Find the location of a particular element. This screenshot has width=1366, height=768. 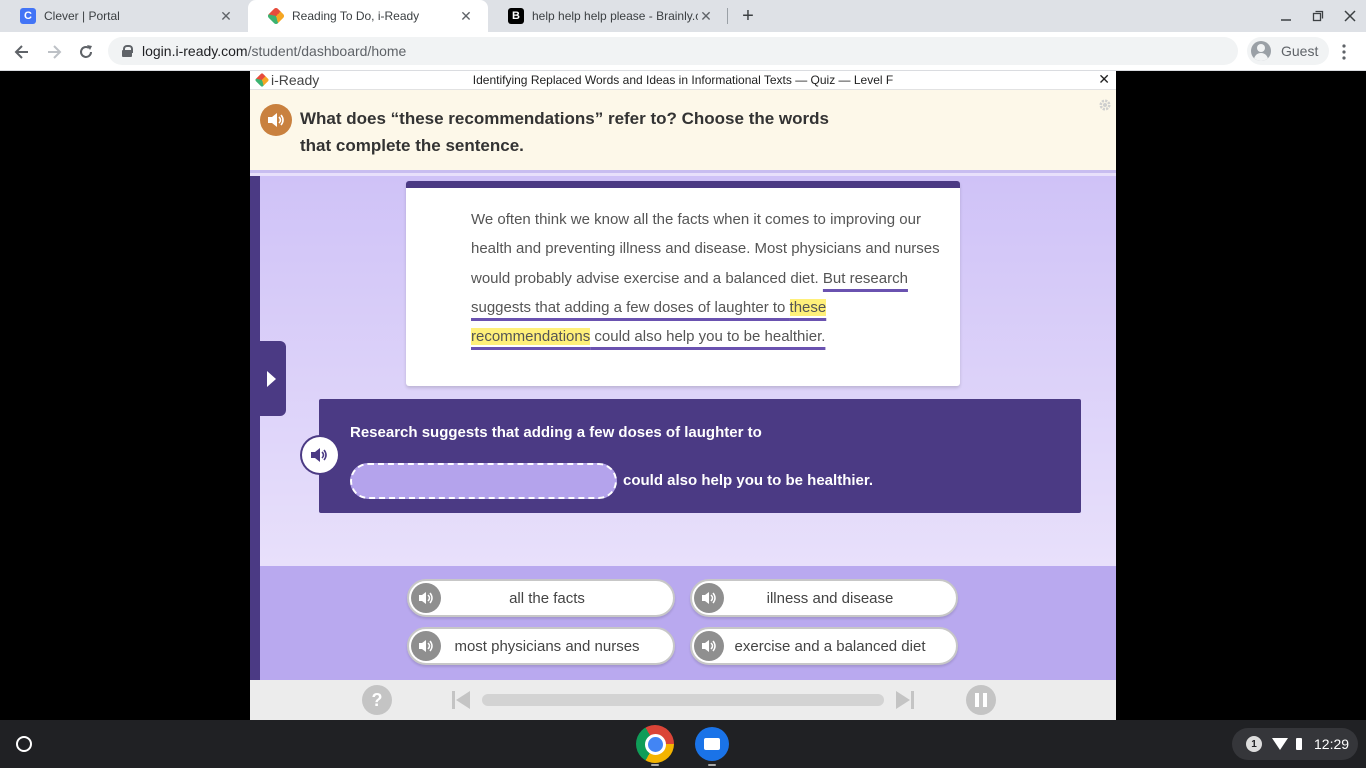

tab-title: help help help please - Brainly.co is located at coordinates (615, 16).